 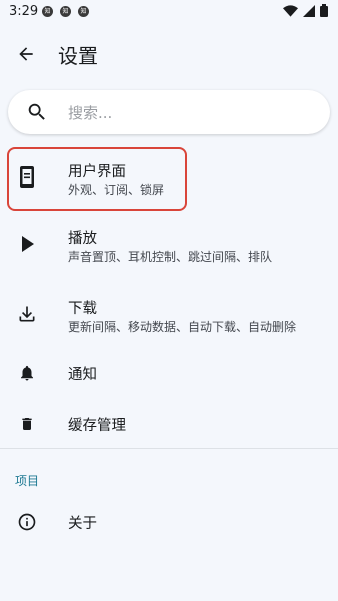 I want to click on settings-item-playback: 播放 声音置顶、耳机控制、跳过间隔、排队, so click(x=169, y=247).